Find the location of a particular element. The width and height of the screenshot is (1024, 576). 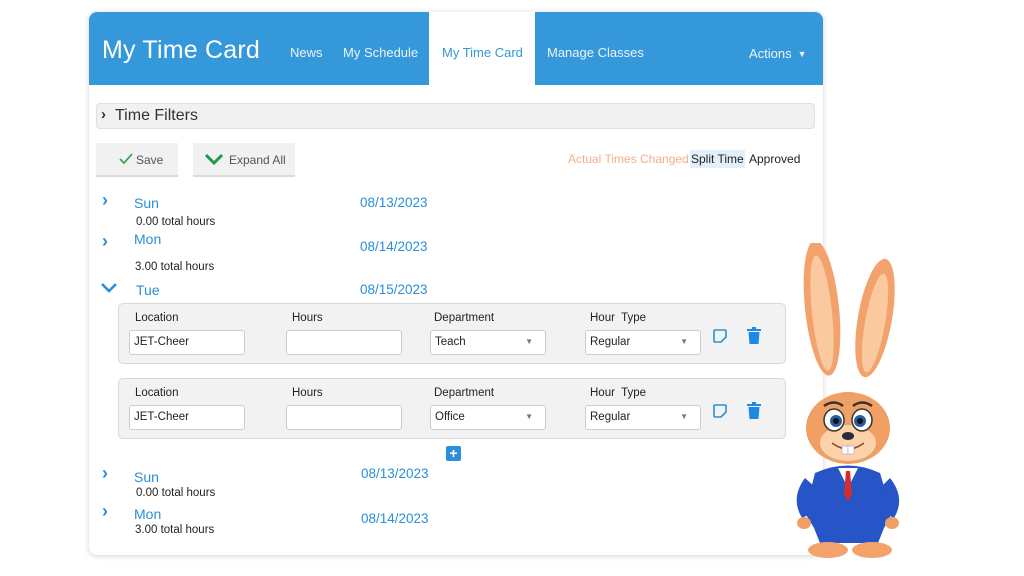

day-date: 08/15/2023 is located at coordinates (394, 289).